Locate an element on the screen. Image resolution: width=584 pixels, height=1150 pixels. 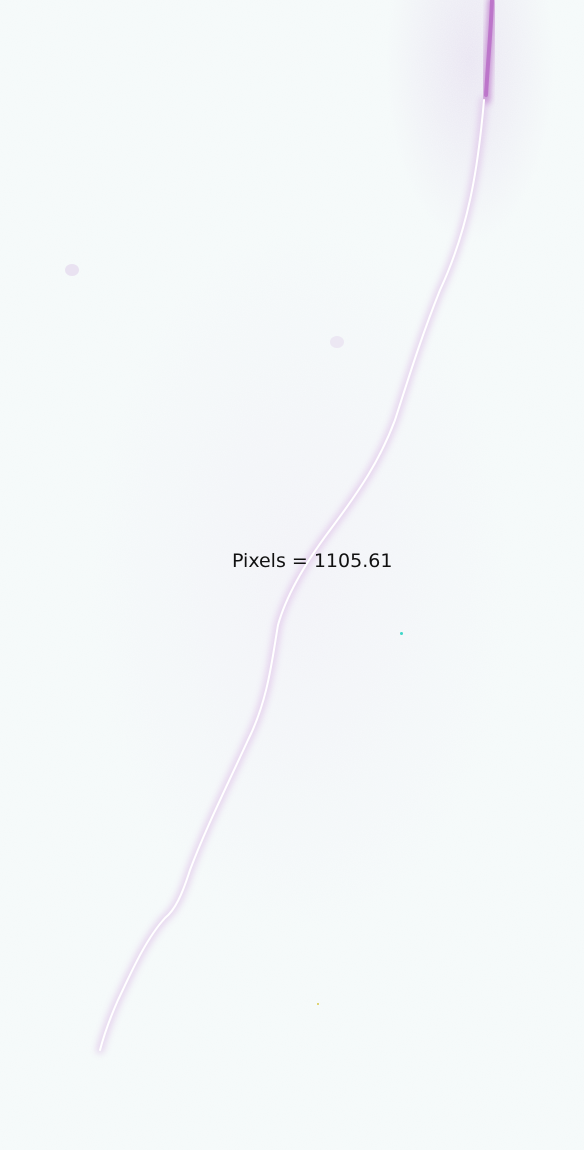
measurement-label: Pixels = 1105.61 is located at coordinates (312, 561).